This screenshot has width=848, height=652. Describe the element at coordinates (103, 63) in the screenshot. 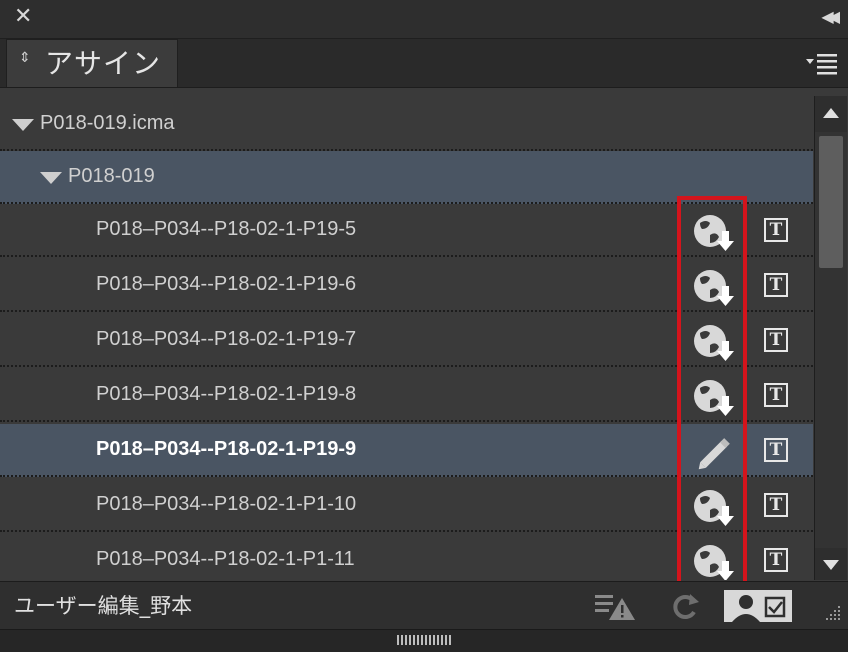

I see `tab-label: アサイン` at that location.